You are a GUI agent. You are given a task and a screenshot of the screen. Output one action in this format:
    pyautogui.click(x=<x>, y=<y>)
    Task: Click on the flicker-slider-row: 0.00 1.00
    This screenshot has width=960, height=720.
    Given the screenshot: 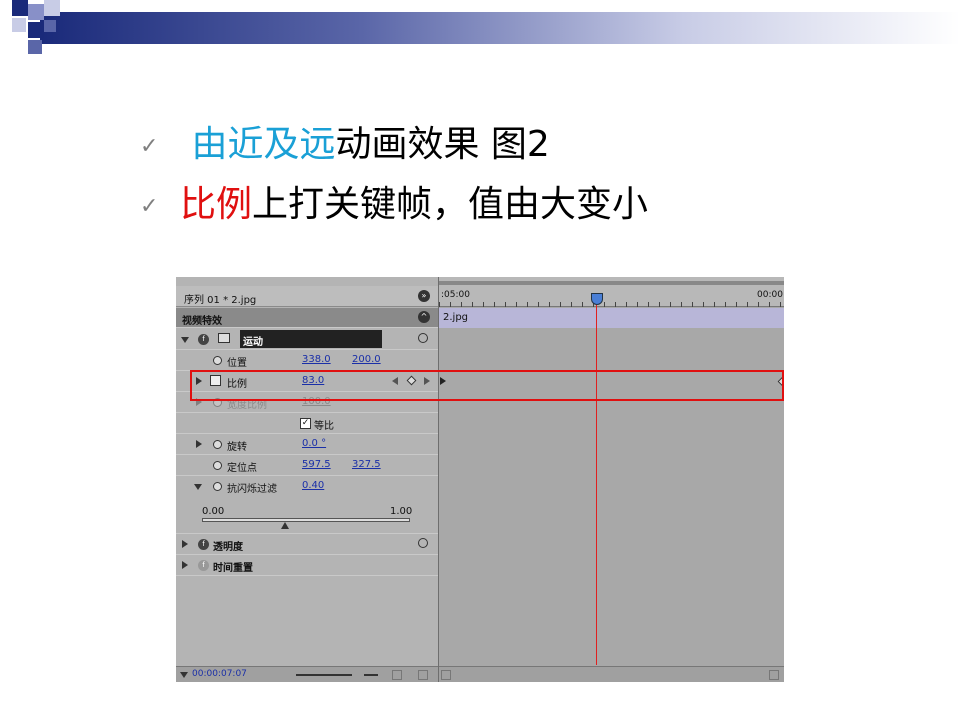 What is the action you would take?
    pyautogui.click(x=307, y=516)
    